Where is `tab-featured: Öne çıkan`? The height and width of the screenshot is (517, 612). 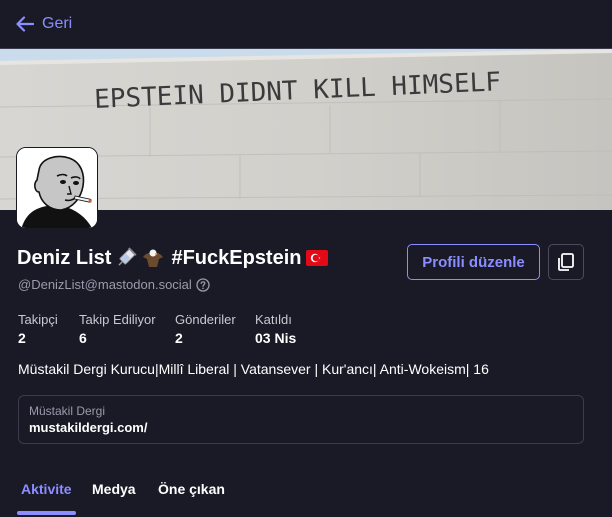
tab-featured: Öne çıkan is located at coordinates (191, 489).